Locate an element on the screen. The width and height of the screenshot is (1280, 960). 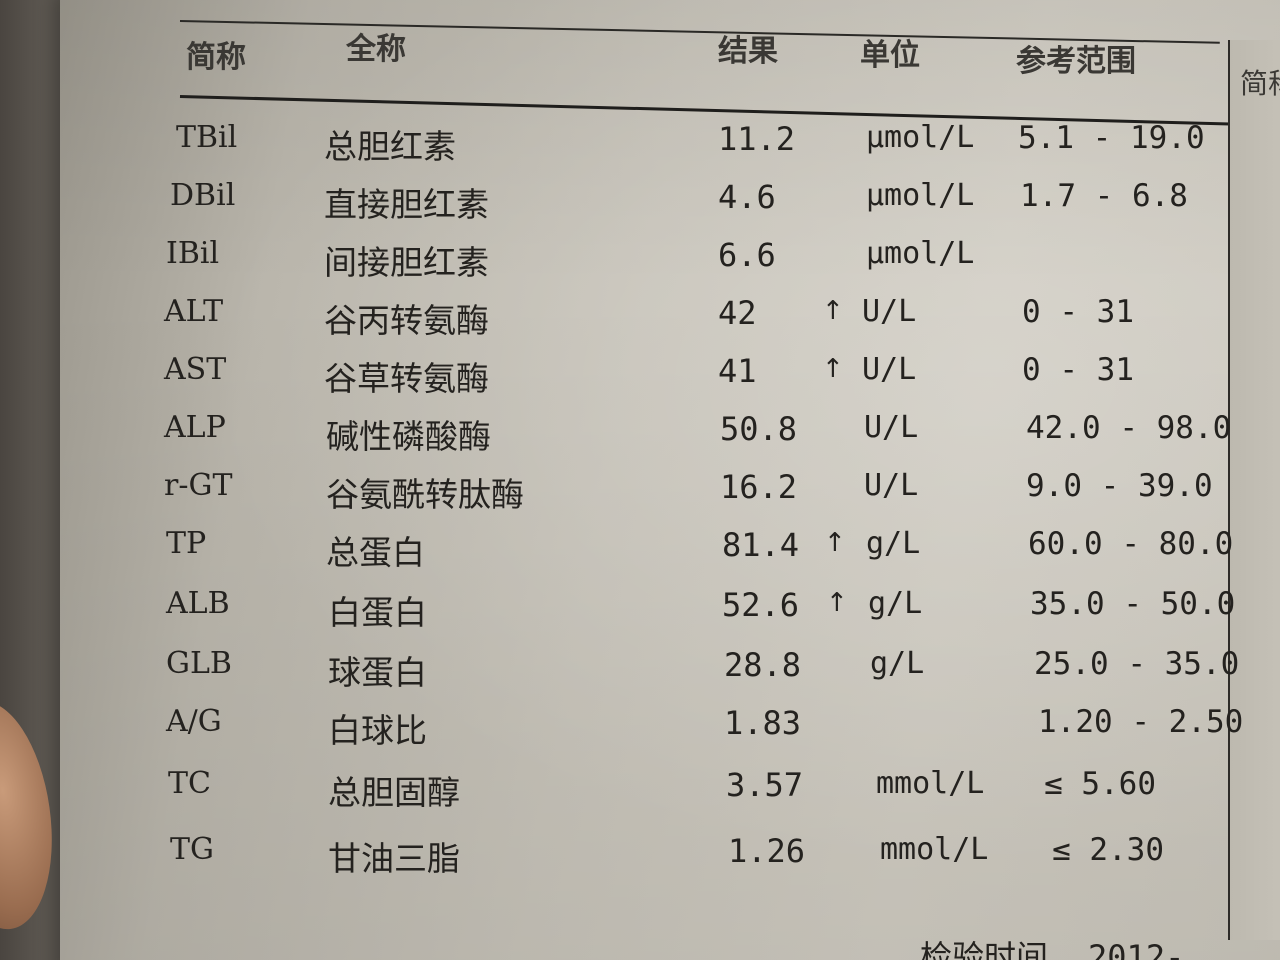
finger is located at coordinates (33, 815).